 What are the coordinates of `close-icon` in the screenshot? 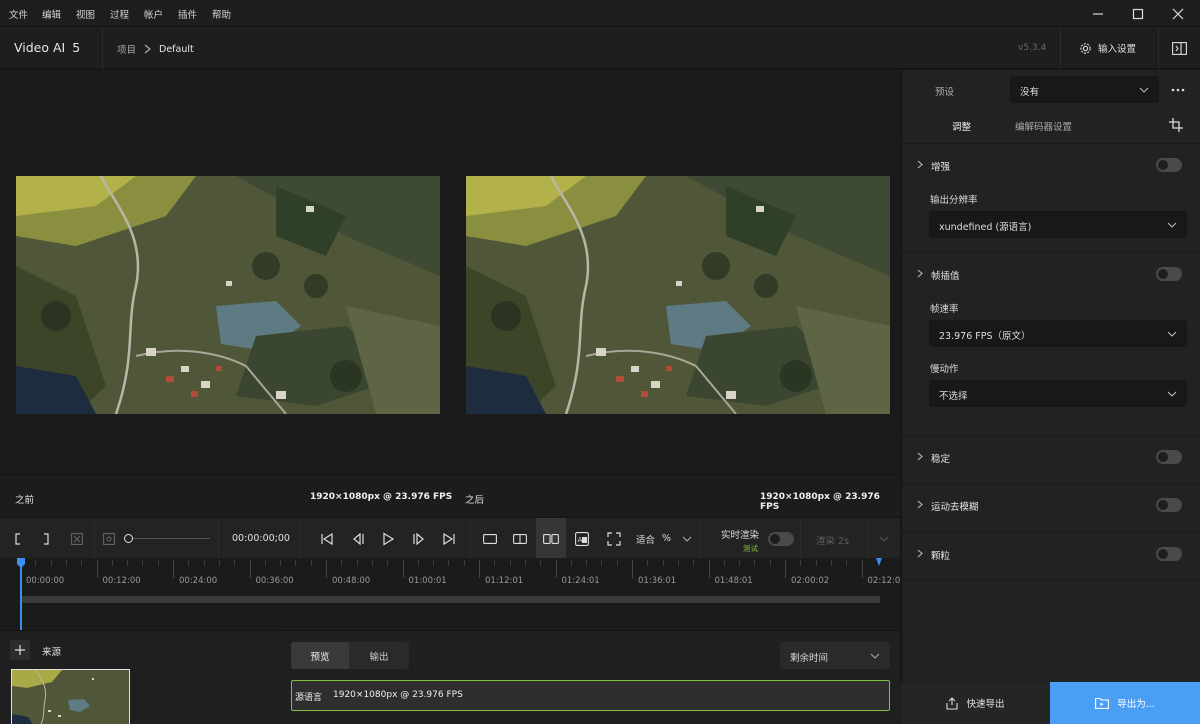 It's located at (1178, 13).